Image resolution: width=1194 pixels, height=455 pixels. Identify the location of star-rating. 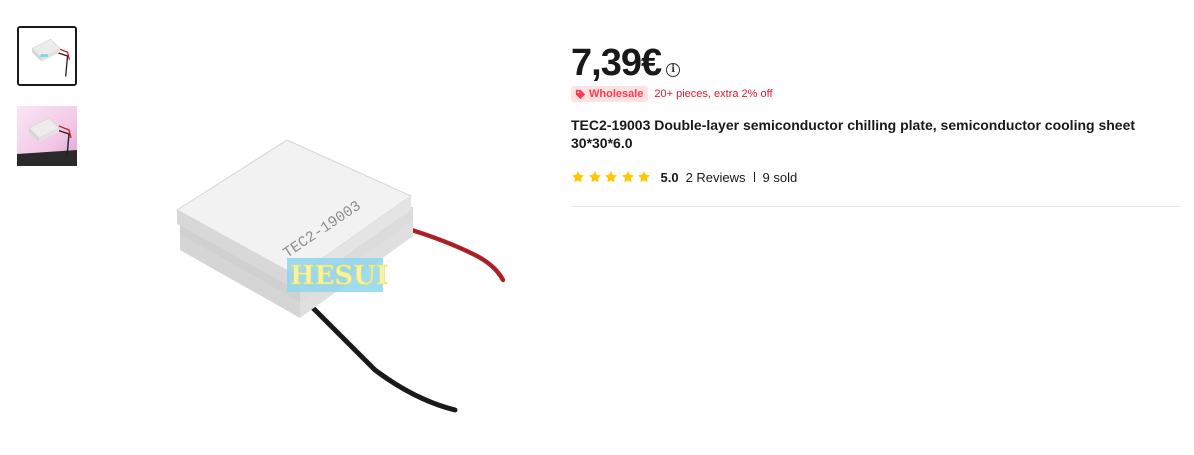
(612, 177).